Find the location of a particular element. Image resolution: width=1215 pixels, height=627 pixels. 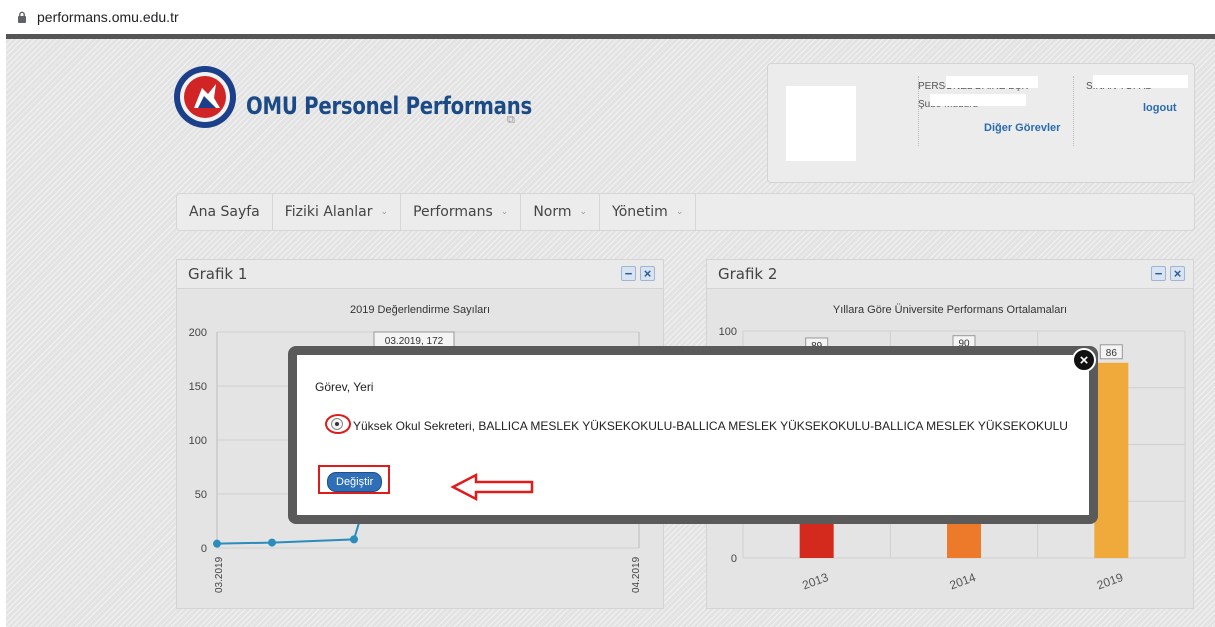

nav-item-norm: Norm ⌄ is located at coordinates (561, 212).